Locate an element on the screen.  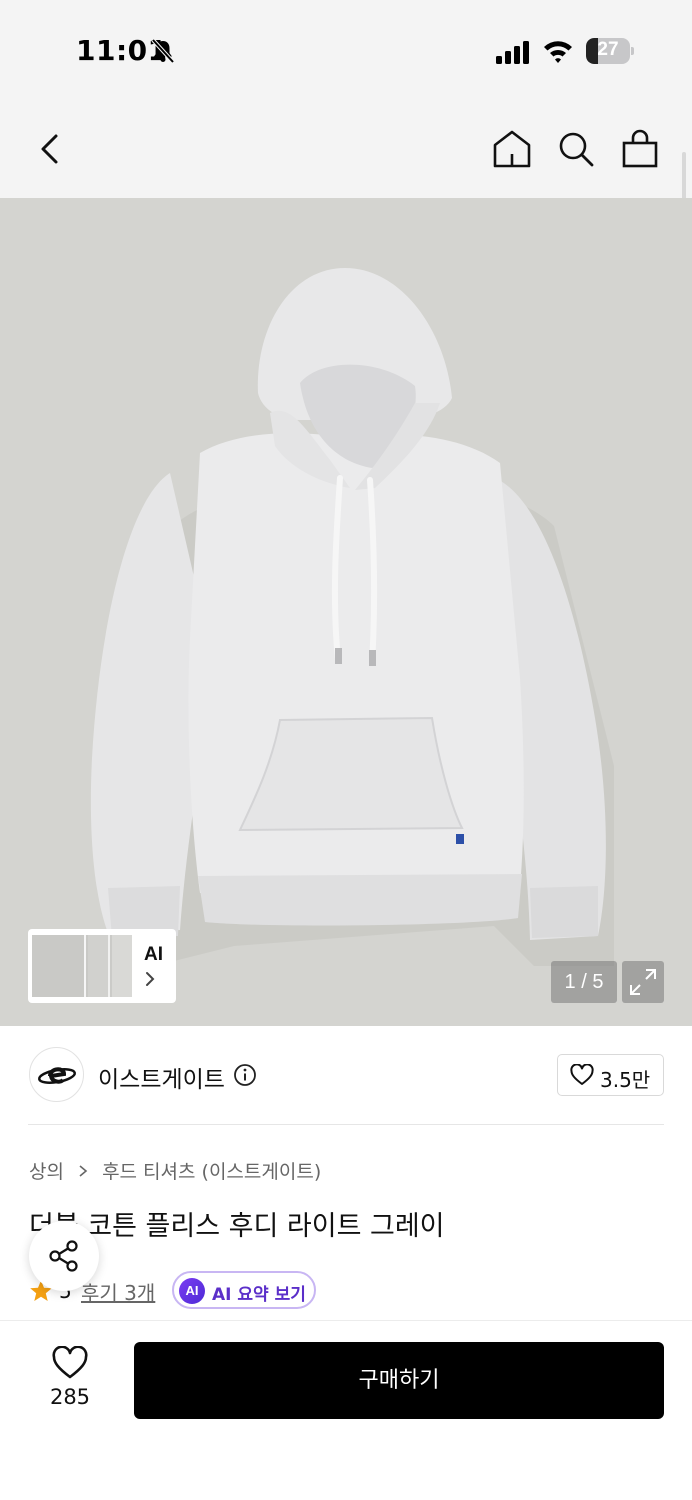
review-link: 후기 3개 is located at coordinates (118, 1291).